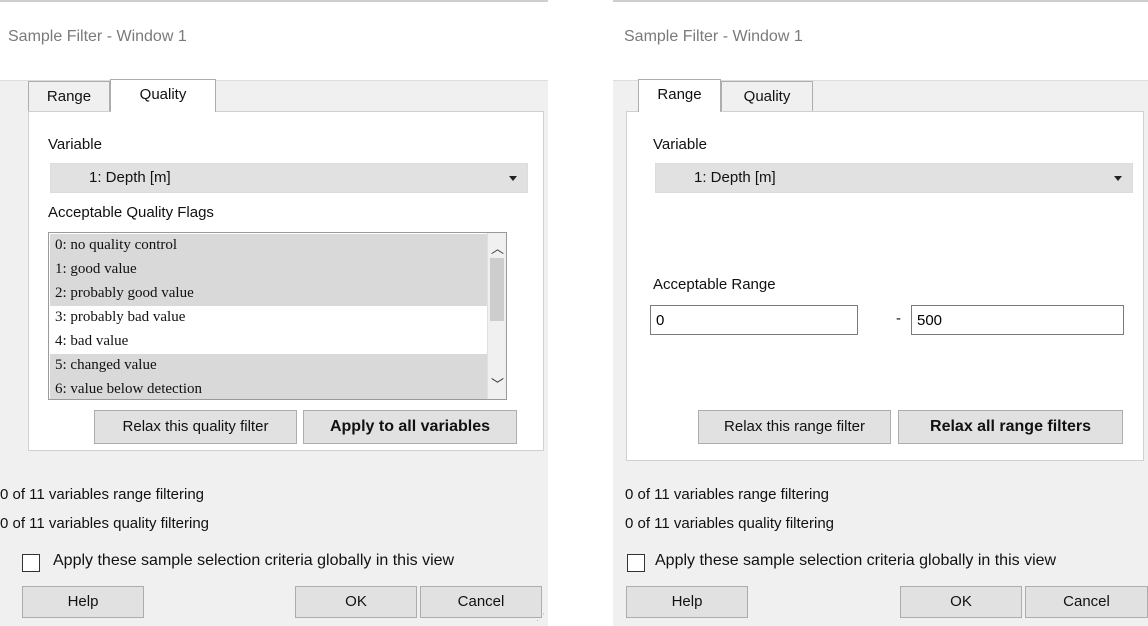 This screenshot has width=1148, height=626. I want to click on scroll-thumb, so click(497, 289).